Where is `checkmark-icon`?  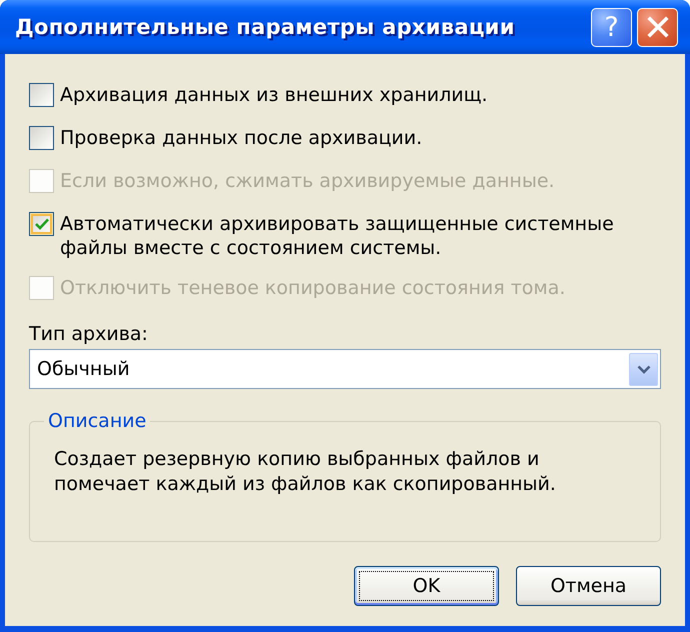 checkmark-icon is located at coordinates (41, 224).